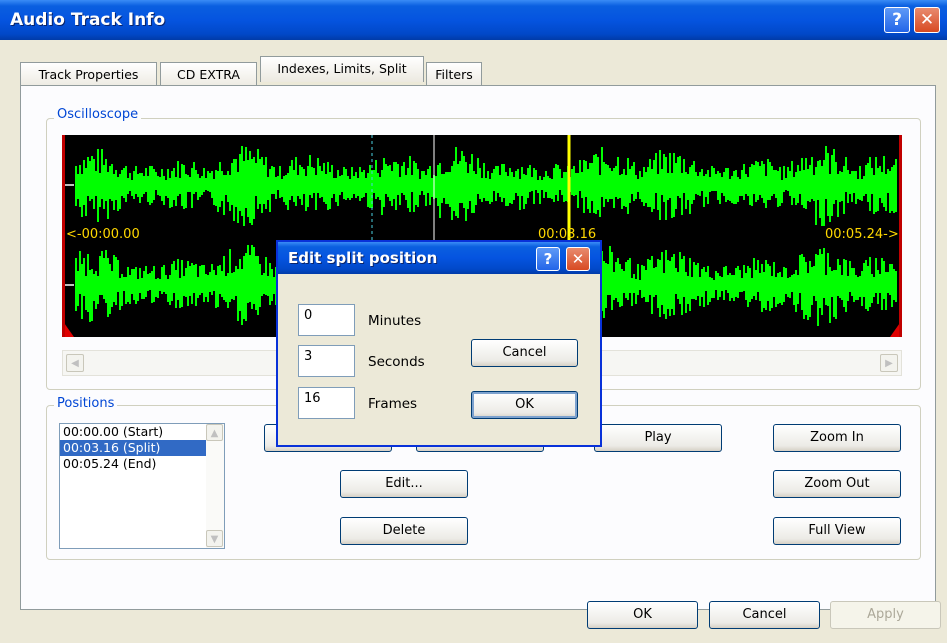  What do you see at coordinates (395, 321) in the screenshot?
I see `minutes-label: Minutes` at bounding box center [395, 321].